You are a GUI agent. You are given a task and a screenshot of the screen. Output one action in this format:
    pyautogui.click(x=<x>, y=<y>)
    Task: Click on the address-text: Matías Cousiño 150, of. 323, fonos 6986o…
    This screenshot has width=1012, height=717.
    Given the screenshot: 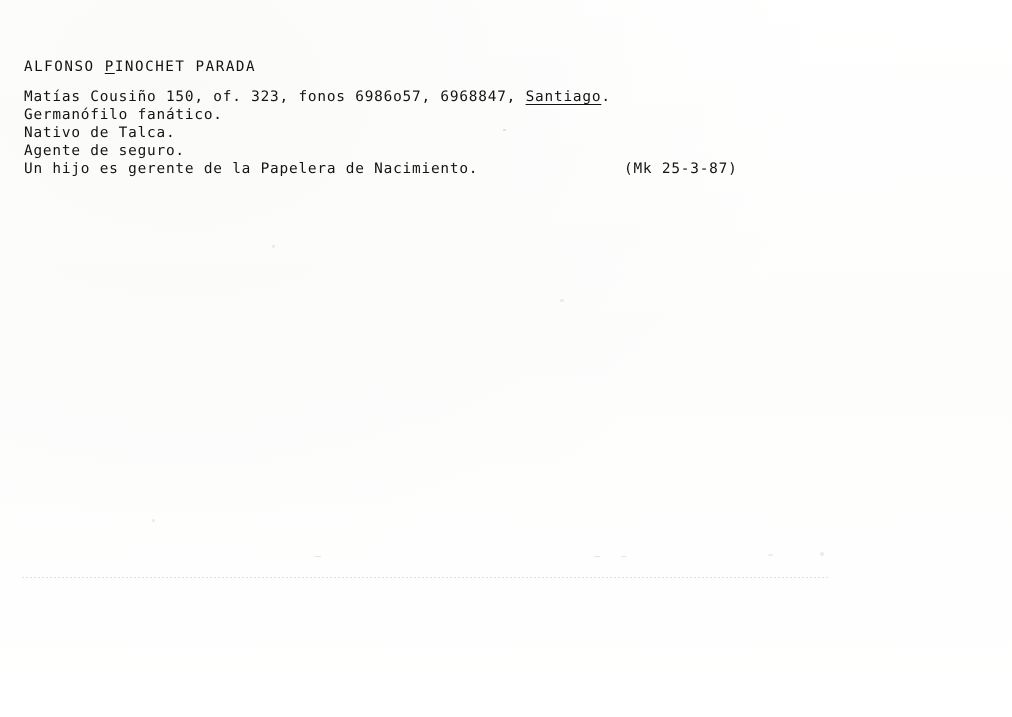 What is the action you would take?
    pyautogui.click(x=275, y=97)
    